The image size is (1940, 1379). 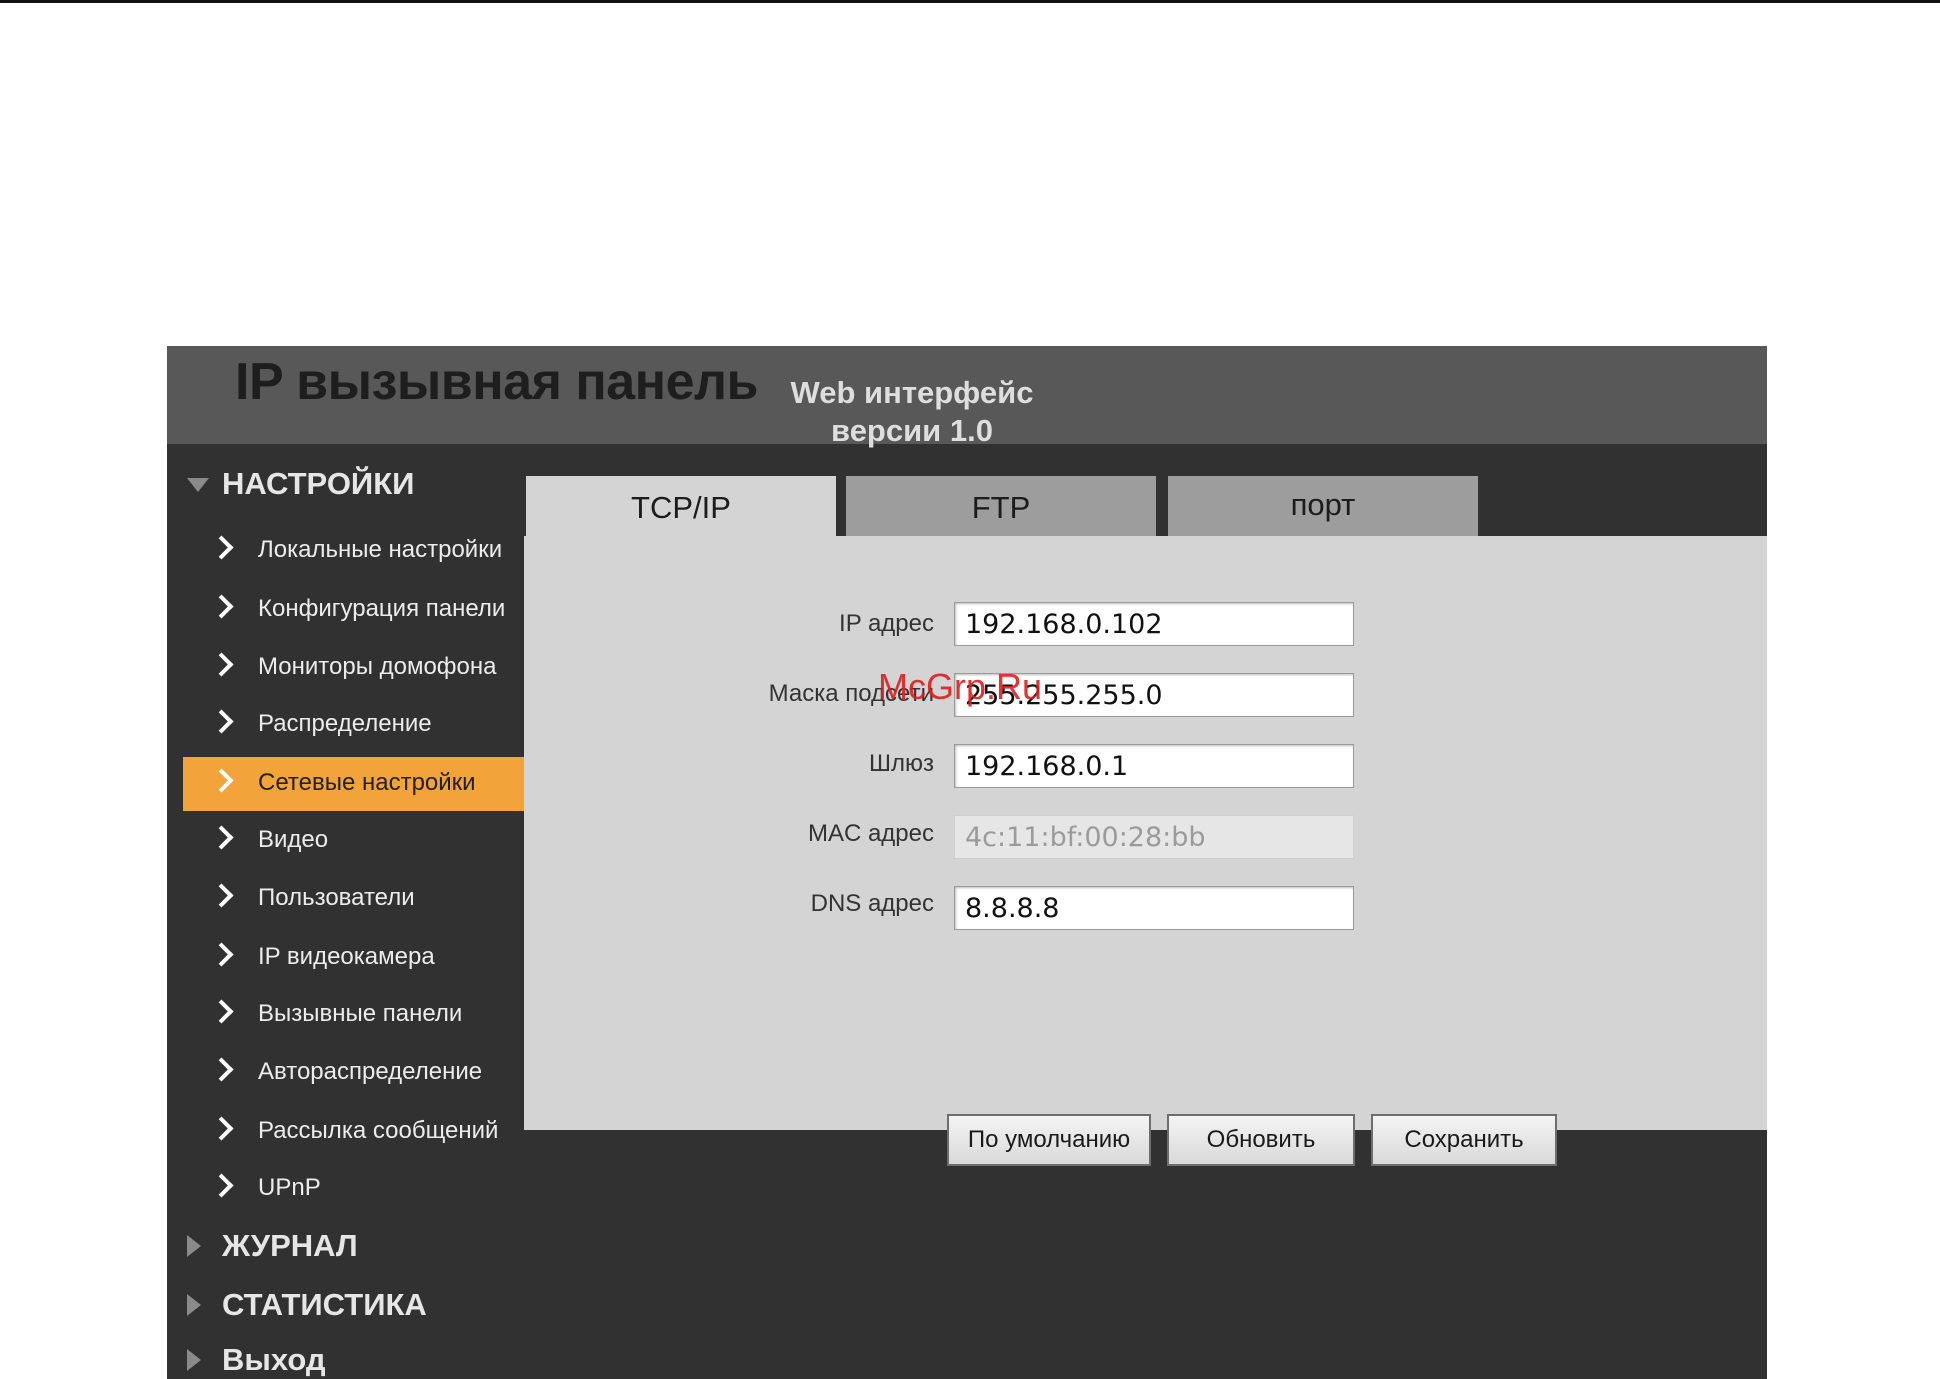 What do you see at coordinates (353, 1189) in the screenshot?
I see `sidebar-item-upnp: UPnP` at bounding box center [353, 1189].